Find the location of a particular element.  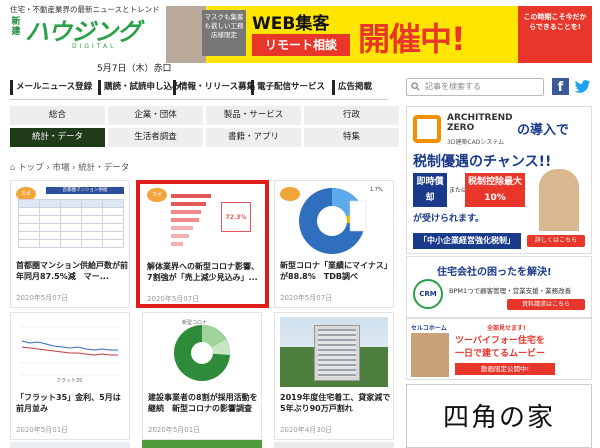

article-title: 建設事業者の8割が採用活動を継続 新型コロナの影響調査 is located at coordinates (204, 403).